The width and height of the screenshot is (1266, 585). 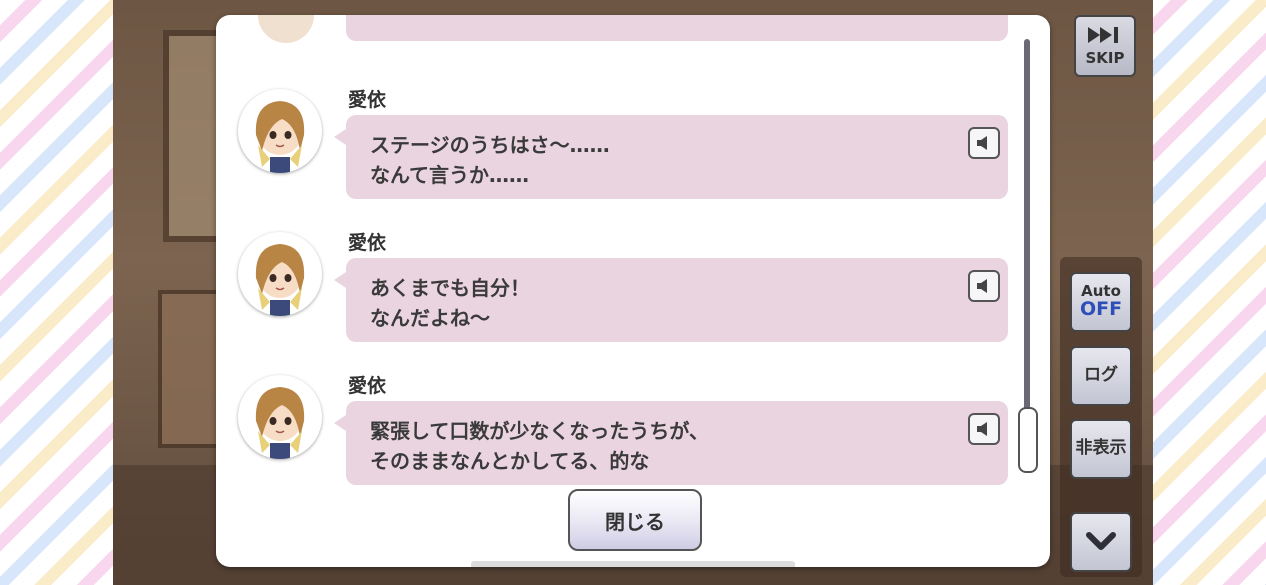 What do you see at coordinates (1027, 254) in the screenshot?
I see `scrollbar-track` at bounding box center [1027, 254].